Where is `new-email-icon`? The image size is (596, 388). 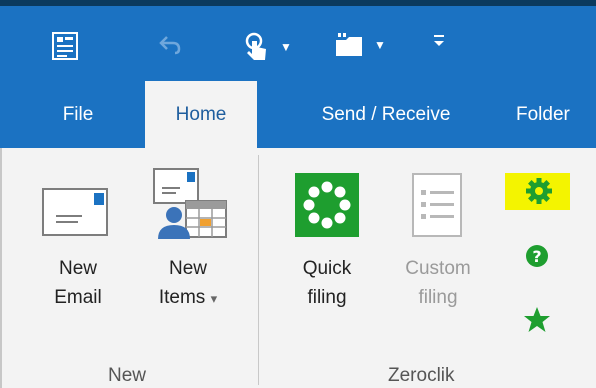 new-email-icon is located at coordinates (75, 210).